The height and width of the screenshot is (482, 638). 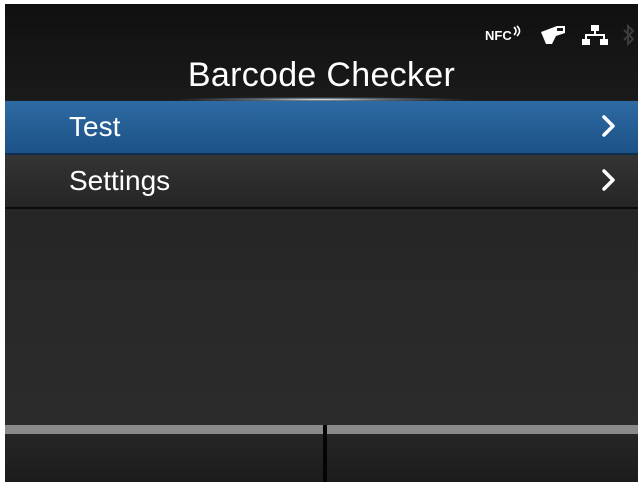 I want to click on status-bar: NFC, so click(x=560, y=35).